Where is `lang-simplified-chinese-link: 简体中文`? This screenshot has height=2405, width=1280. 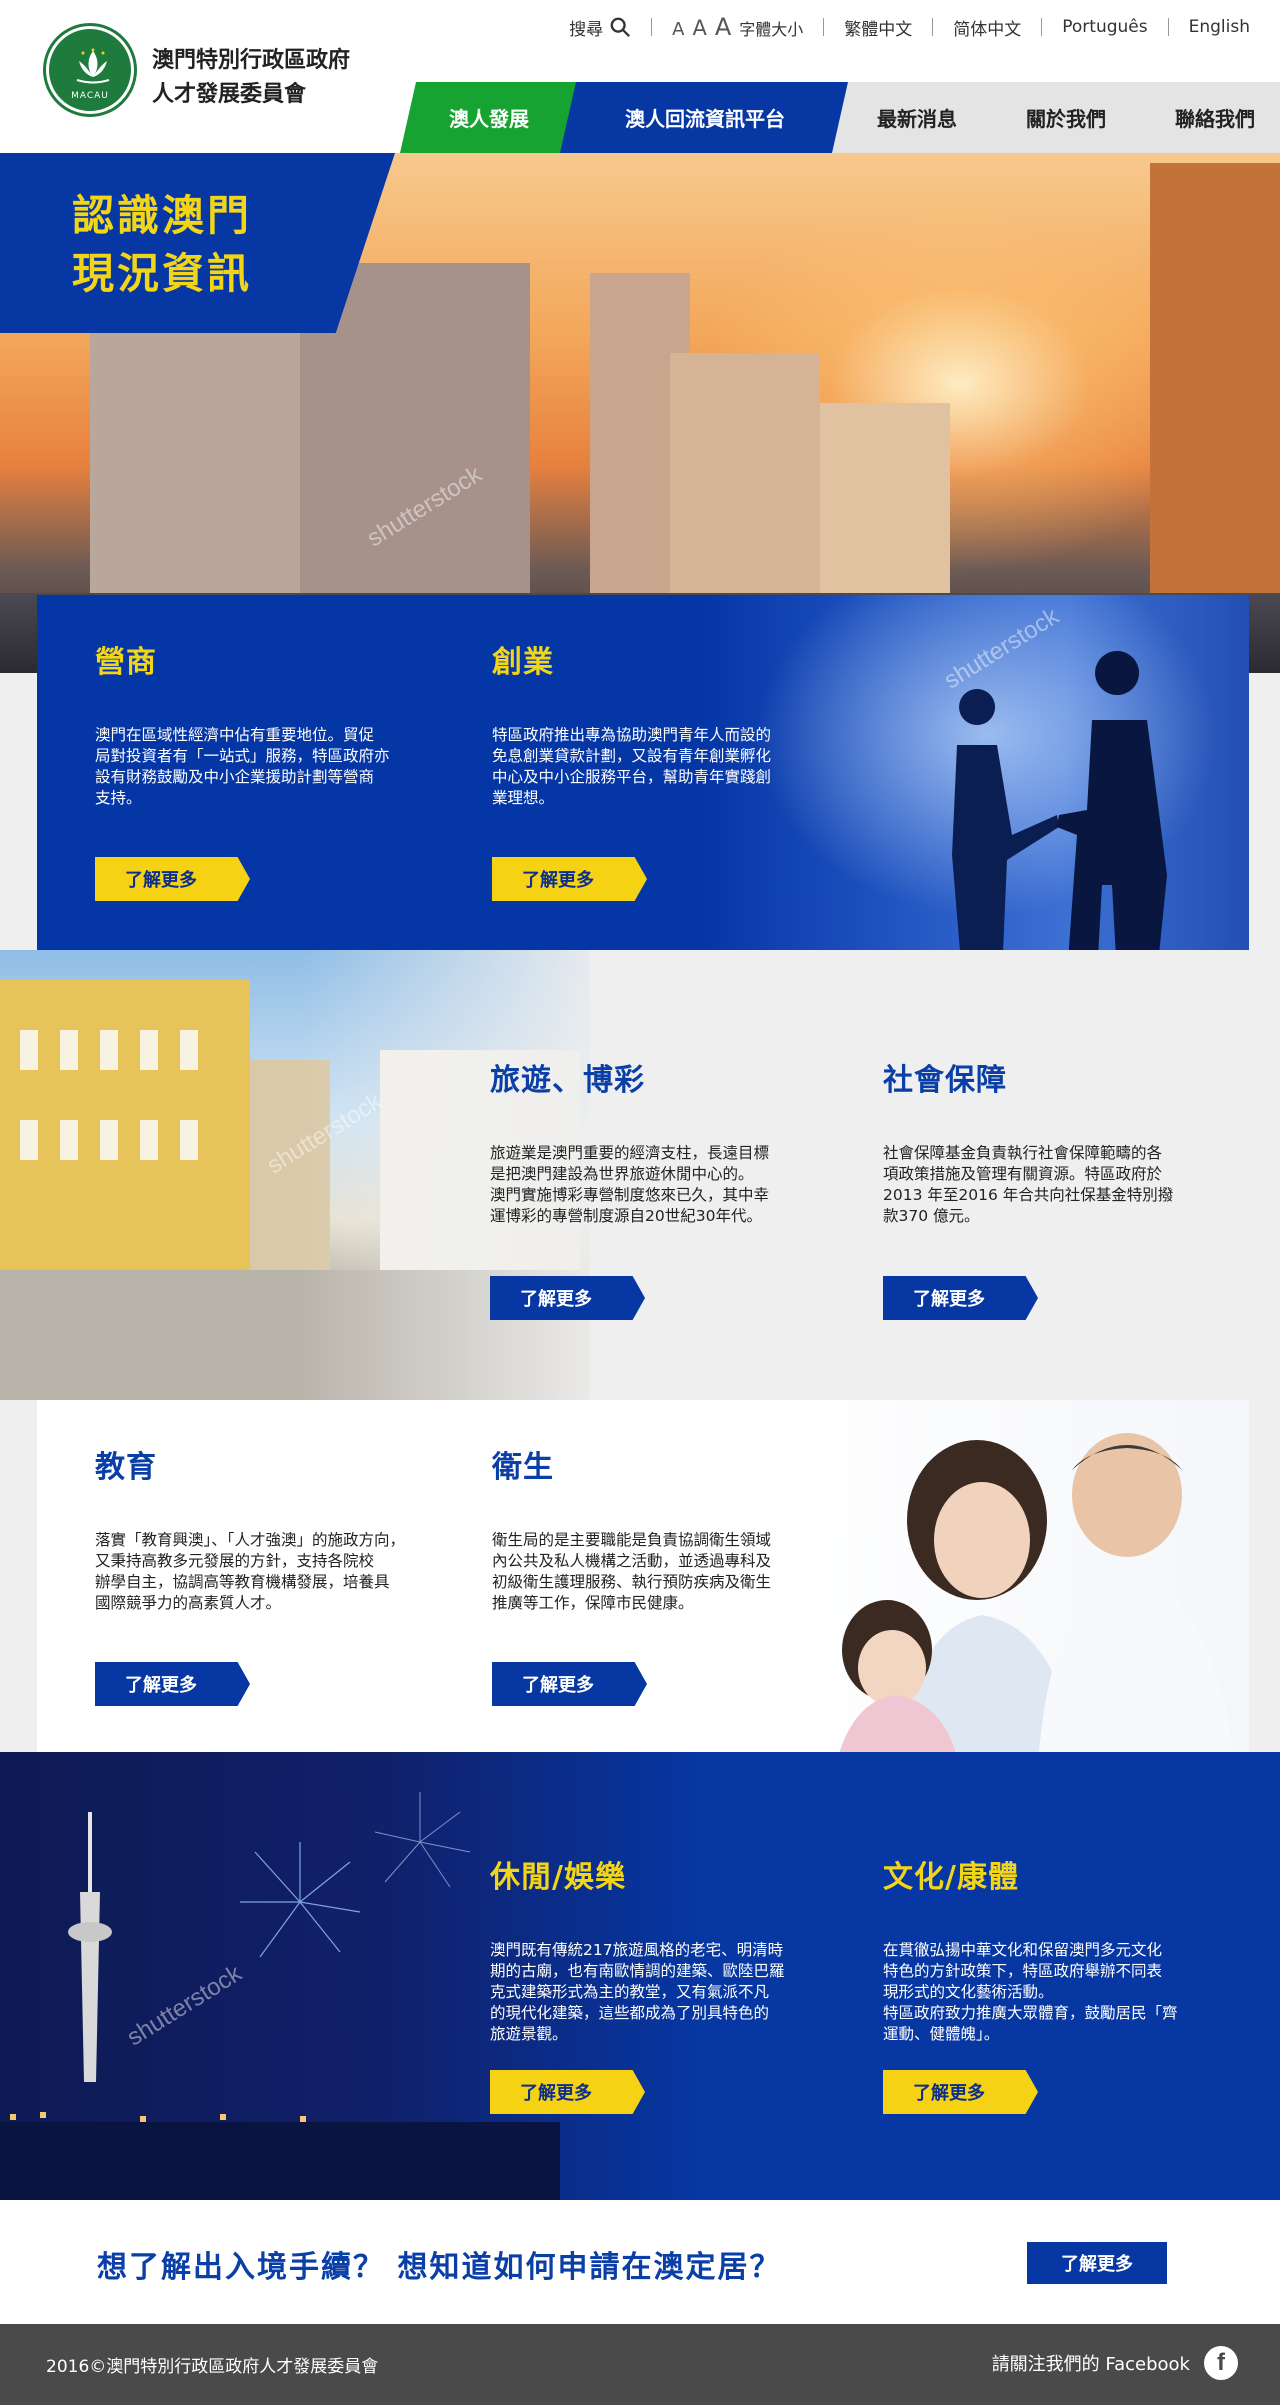
lang-simplified-chinese-link: 简体中文 is located at coordinates (987, 27).